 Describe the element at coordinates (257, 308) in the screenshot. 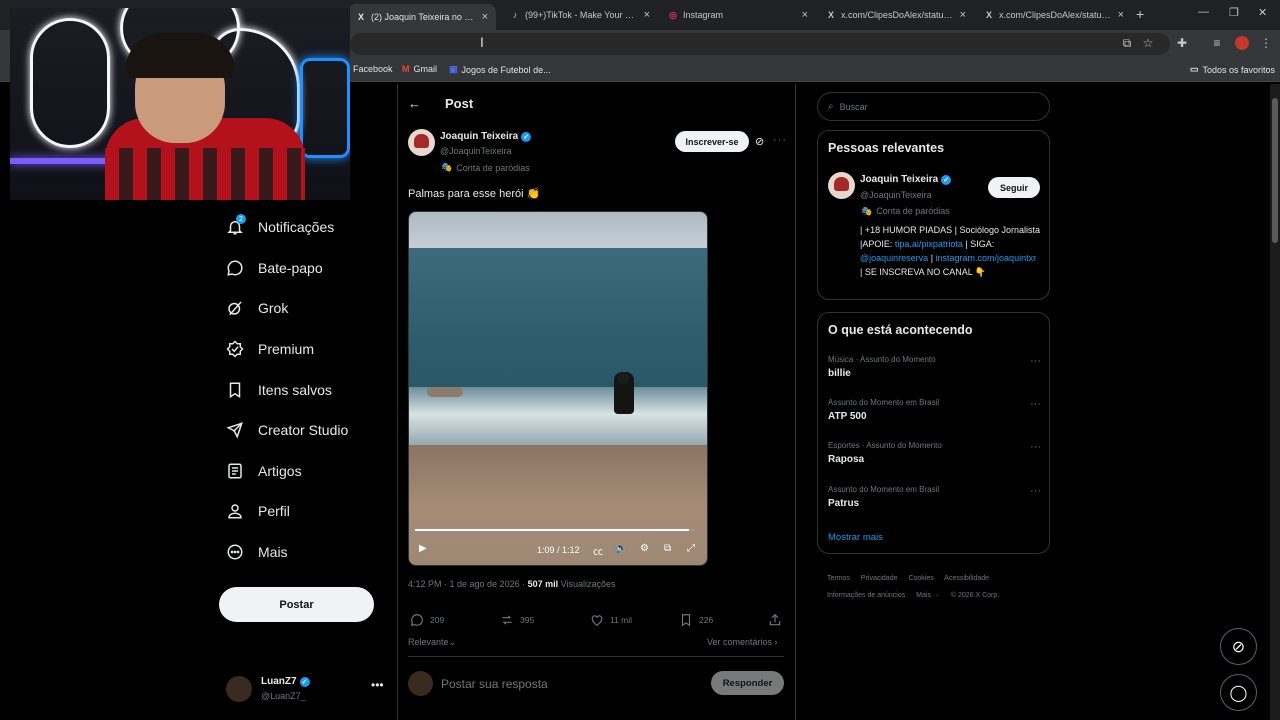

I see `nav-grok: Grok` at that location.